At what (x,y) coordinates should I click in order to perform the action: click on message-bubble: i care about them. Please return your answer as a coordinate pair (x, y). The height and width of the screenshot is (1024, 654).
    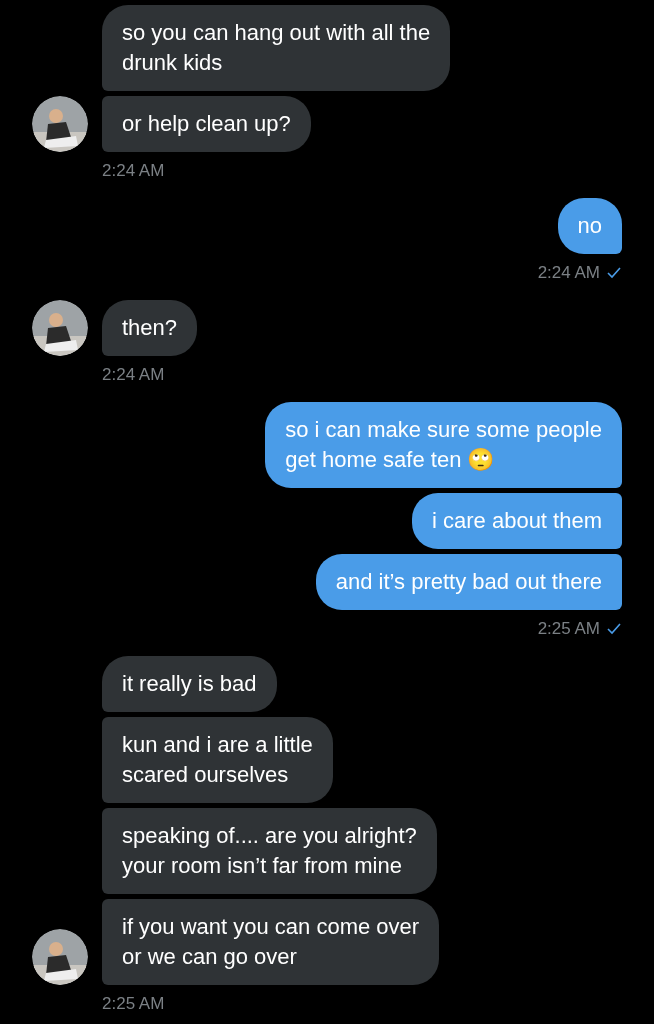
    Looking at the image, I should click on (517, 521).